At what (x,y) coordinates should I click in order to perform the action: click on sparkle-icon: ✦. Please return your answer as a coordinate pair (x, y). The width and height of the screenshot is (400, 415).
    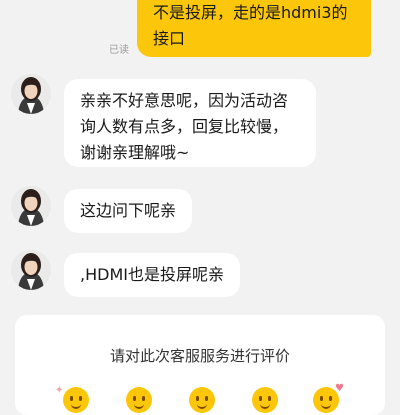
    Looking at the image, I should click on (59, 390).